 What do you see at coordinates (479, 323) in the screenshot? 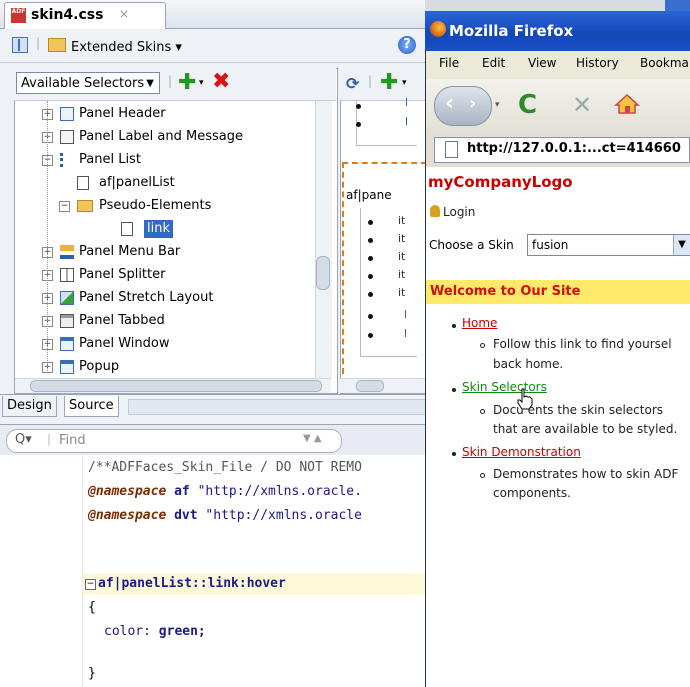
I see `home-link: Home` at bounding box center [479, 323].